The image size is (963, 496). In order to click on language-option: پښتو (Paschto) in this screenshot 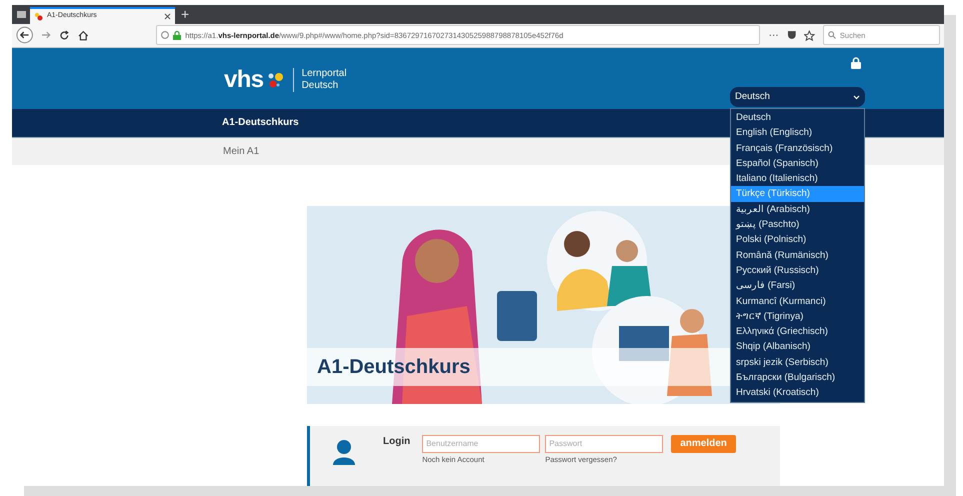, I will do `click(797, 224)`.